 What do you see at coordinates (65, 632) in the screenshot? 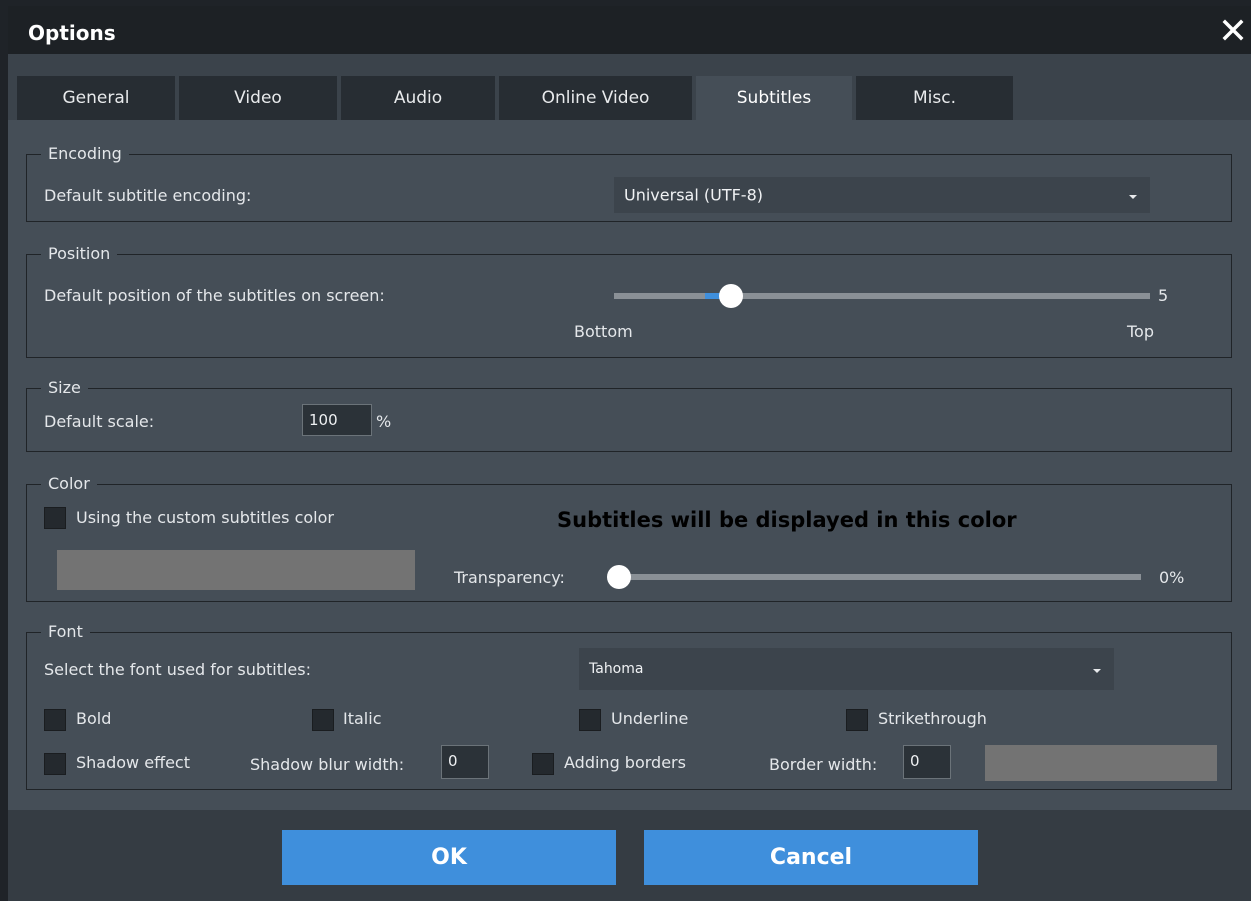
I see `font-legend: Font` at bounding box center [65, 632].